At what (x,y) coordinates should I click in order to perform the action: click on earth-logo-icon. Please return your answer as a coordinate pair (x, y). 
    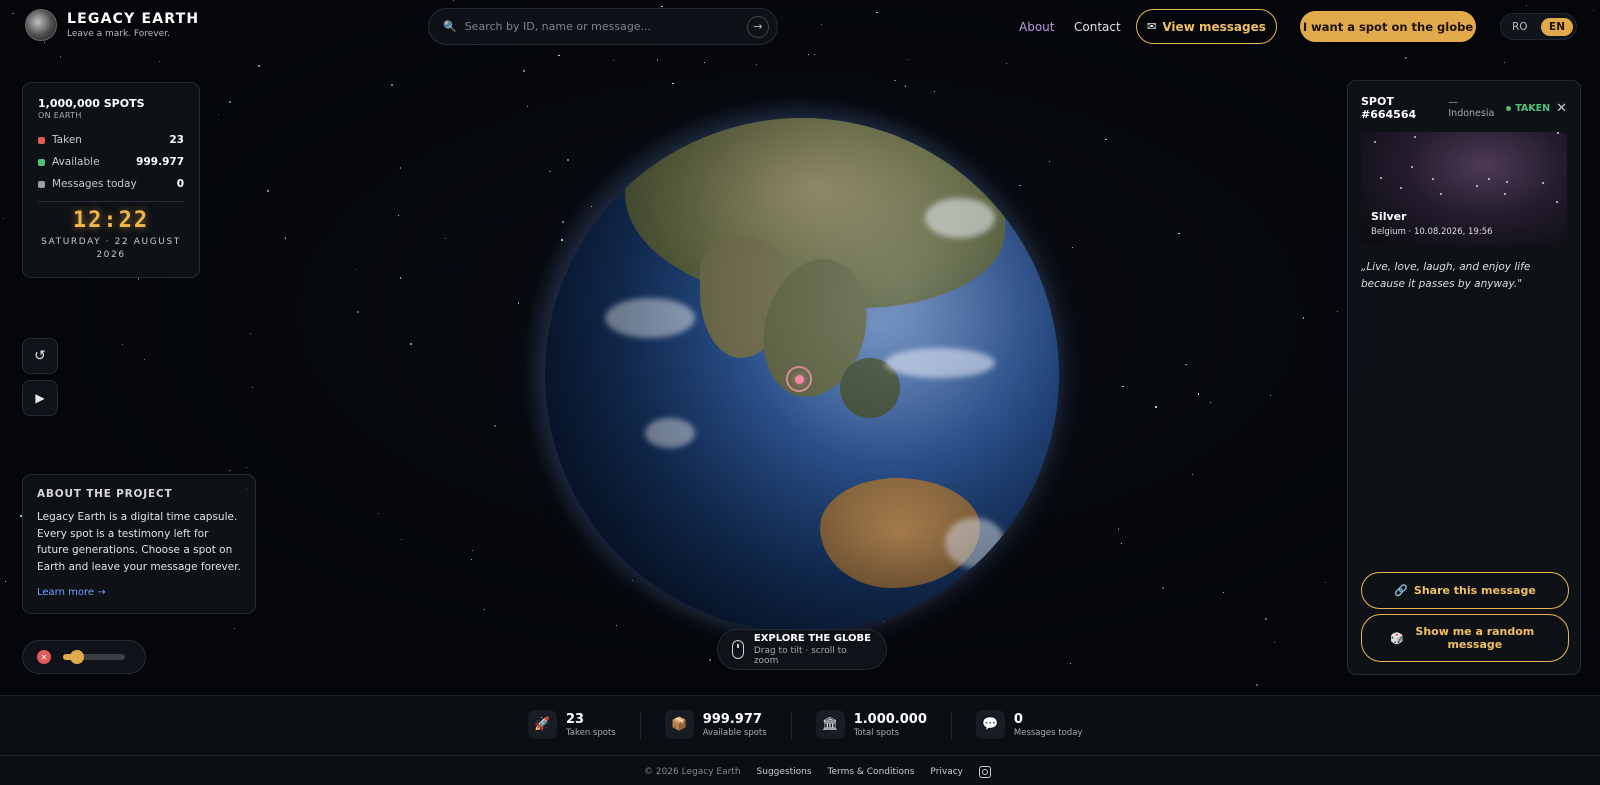
    Looking at the image, I should click on (41, 25).